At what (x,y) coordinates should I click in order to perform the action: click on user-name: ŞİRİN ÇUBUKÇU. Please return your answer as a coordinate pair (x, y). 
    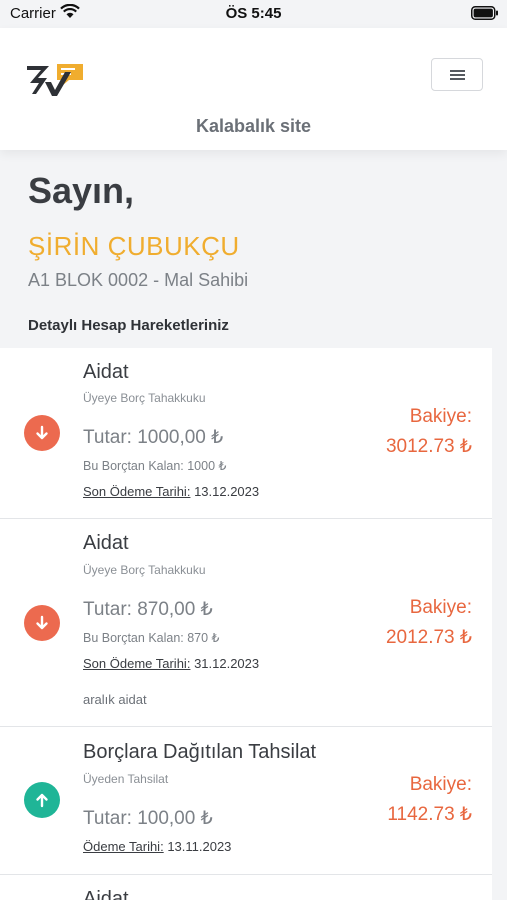
    Looking at the image, I should click on (134, 246).